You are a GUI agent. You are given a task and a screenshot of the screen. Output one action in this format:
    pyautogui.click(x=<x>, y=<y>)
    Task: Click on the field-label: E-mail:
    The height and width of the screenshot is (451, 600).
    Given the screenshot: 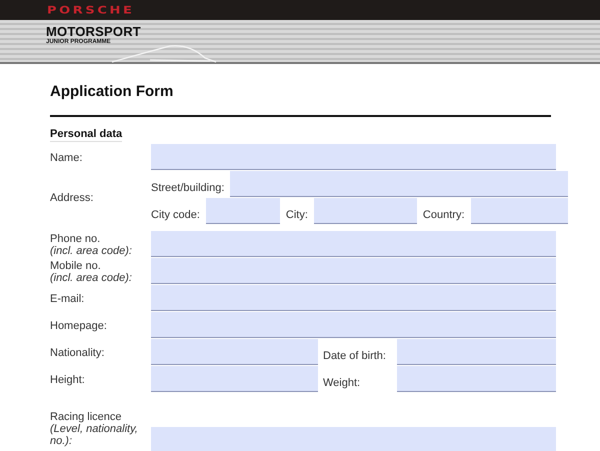 What is the action you would take?
    pyautogui.click(x=68, y=298)
    